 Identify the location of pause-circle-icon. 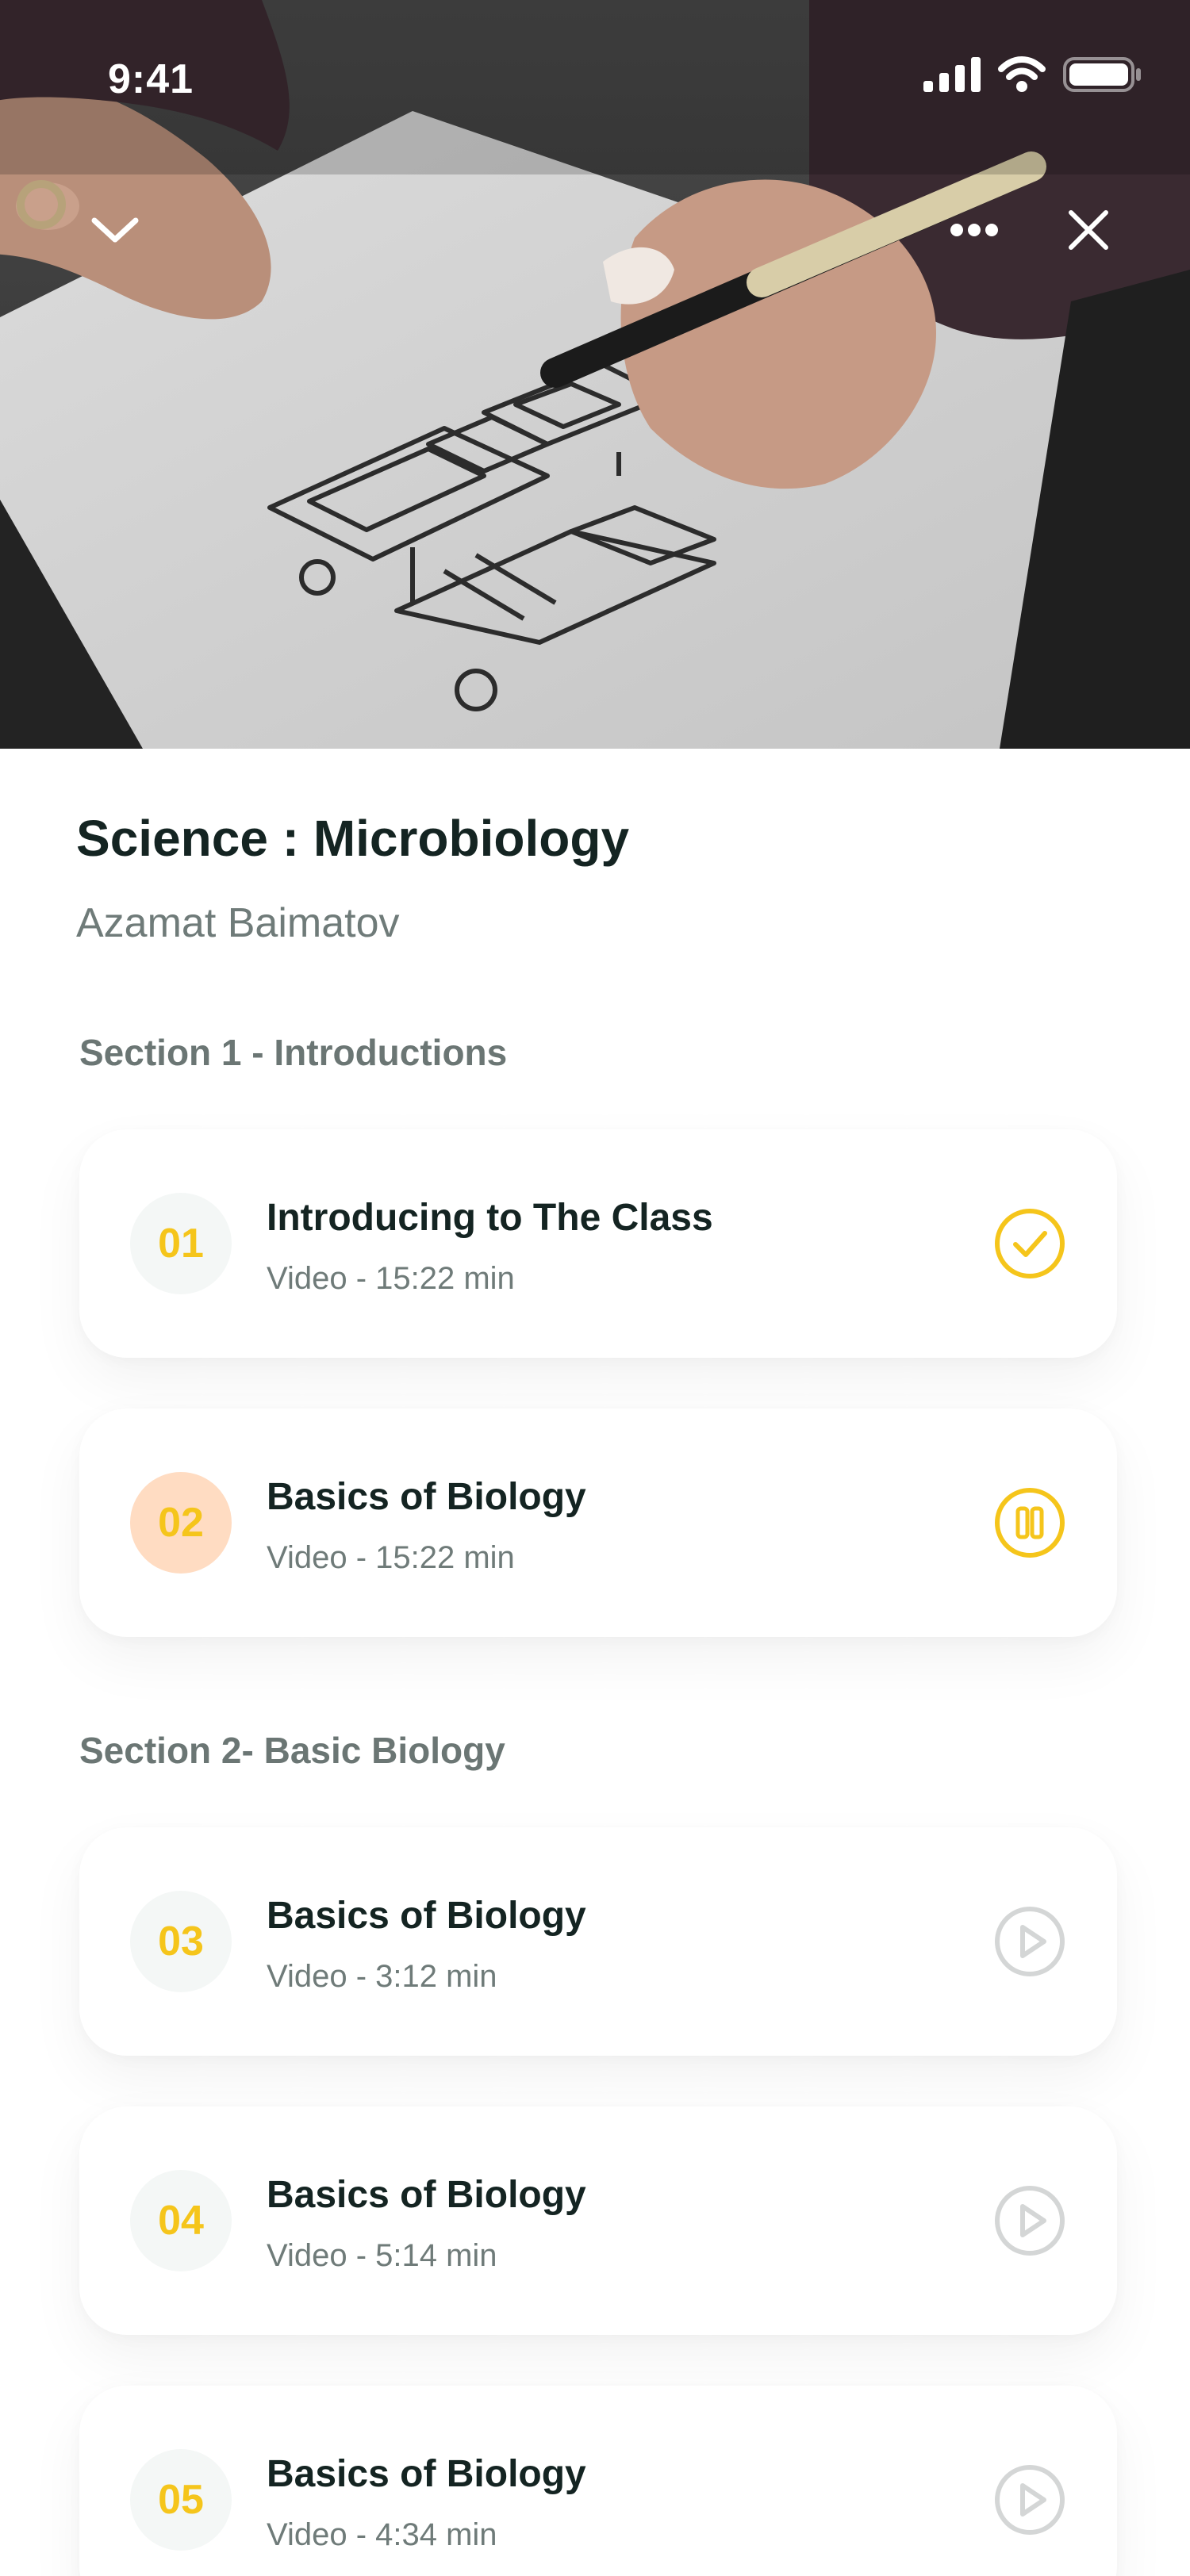
(1030, 1523).